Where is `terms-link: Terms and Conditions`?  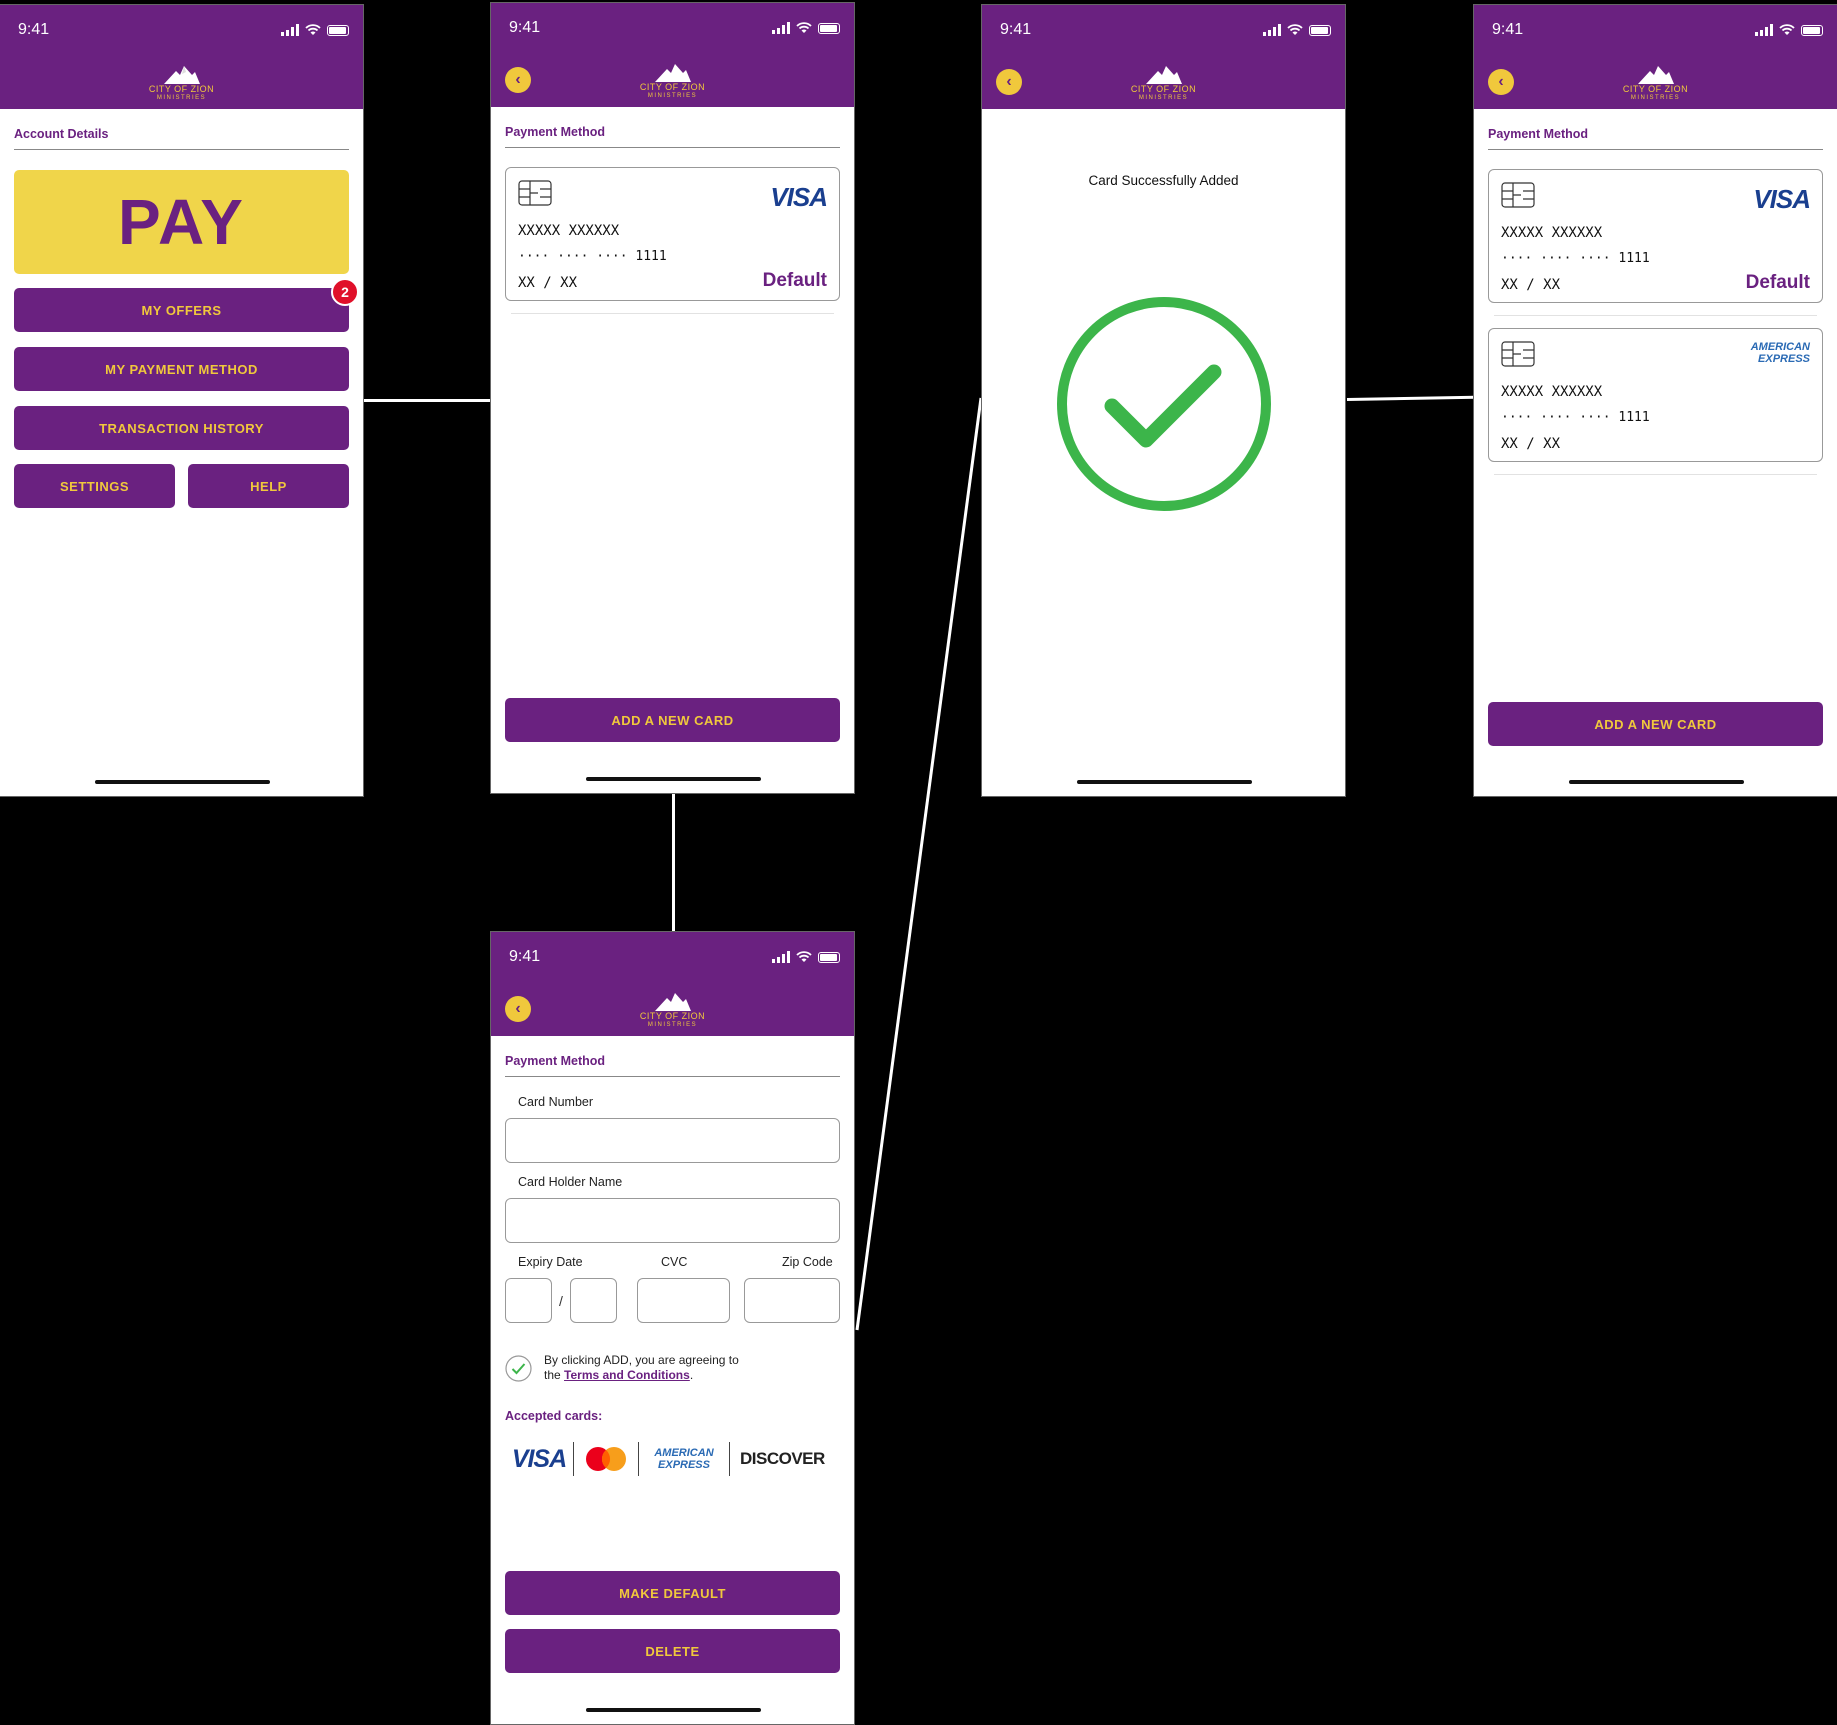 terms-link: Terms and Conditions is located at coordinates (627, 1375).